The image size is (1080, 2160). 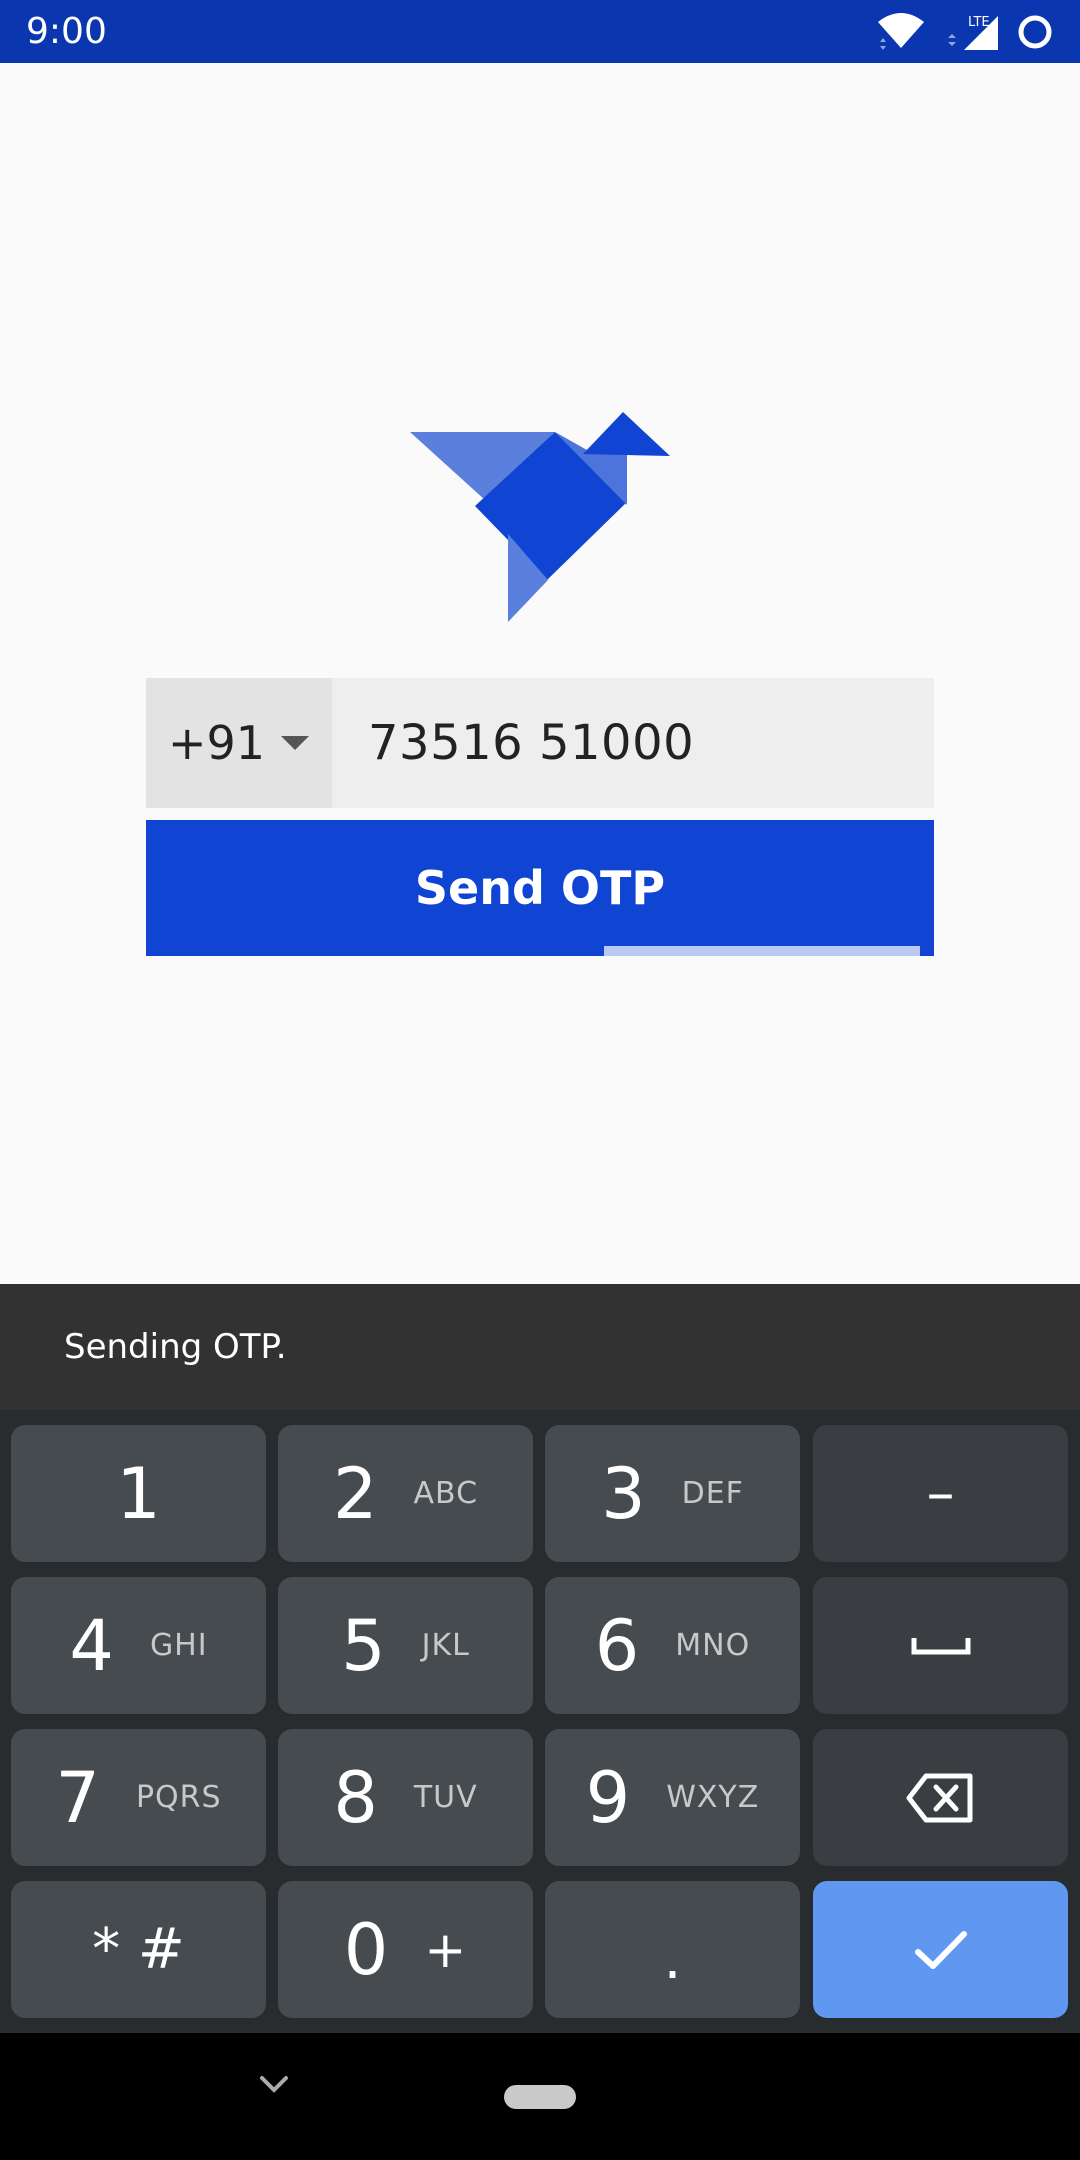 What do you see at coordinates (540, 31) in the screenshot?
I see `status-bar: 9:00 LTE` at bounding box center [540, 31].